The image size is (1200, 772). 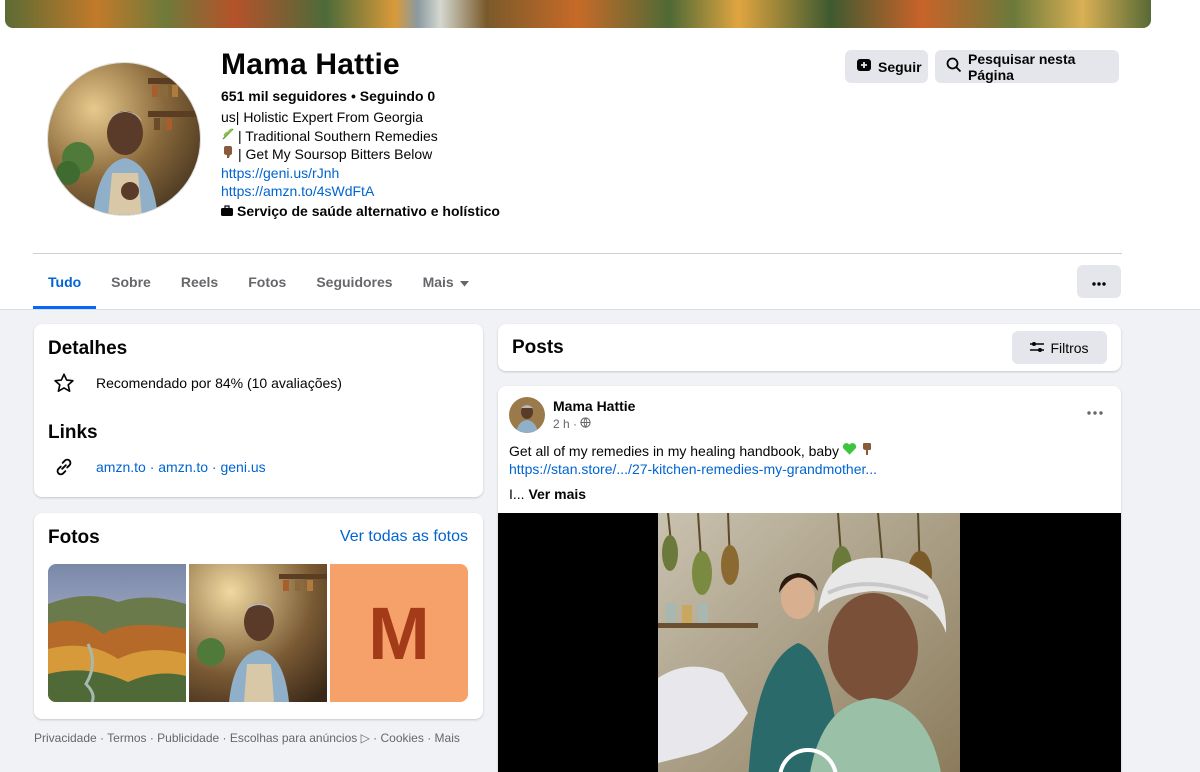 I want to click on category-label: Serviço de saúde alternativo e holístico, so click(x=368, y=210).